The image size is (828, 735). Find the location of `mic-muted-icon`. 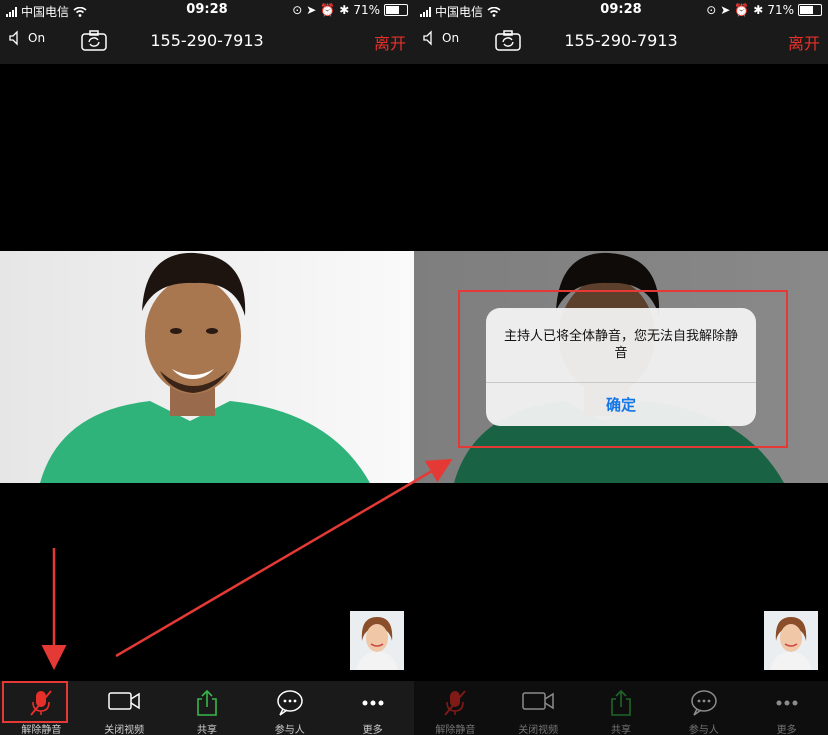

mic-muted-icon is located at coordinates (455, 703).